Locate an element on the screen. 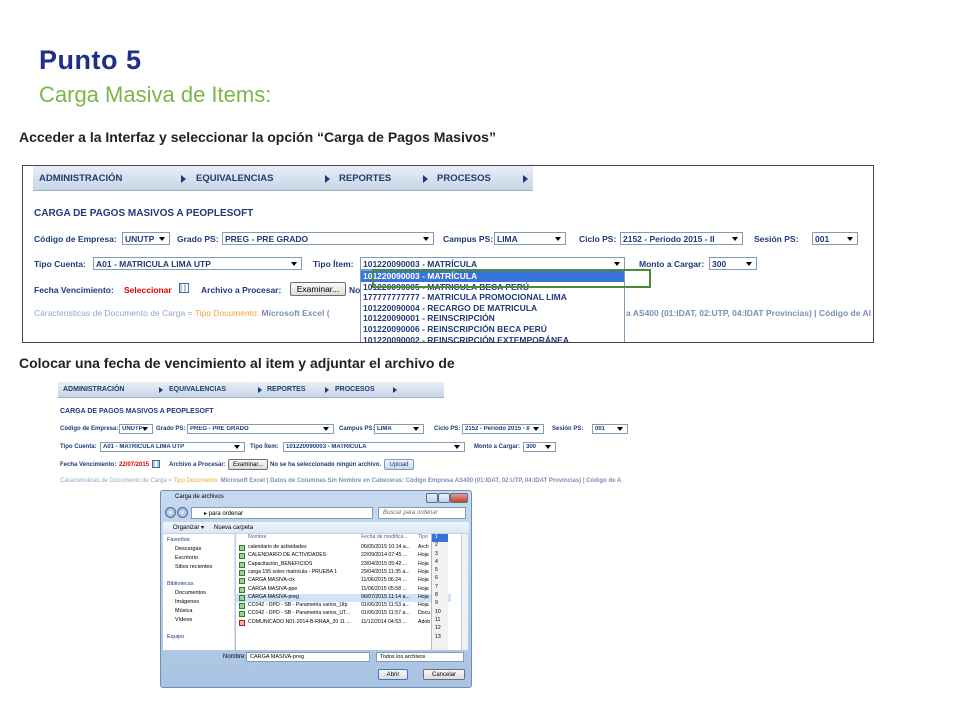 The height and width of the screenshot is (720, 960). grado-ps-value: PREG - PRE GRADO is located at coordinates (267, 238).